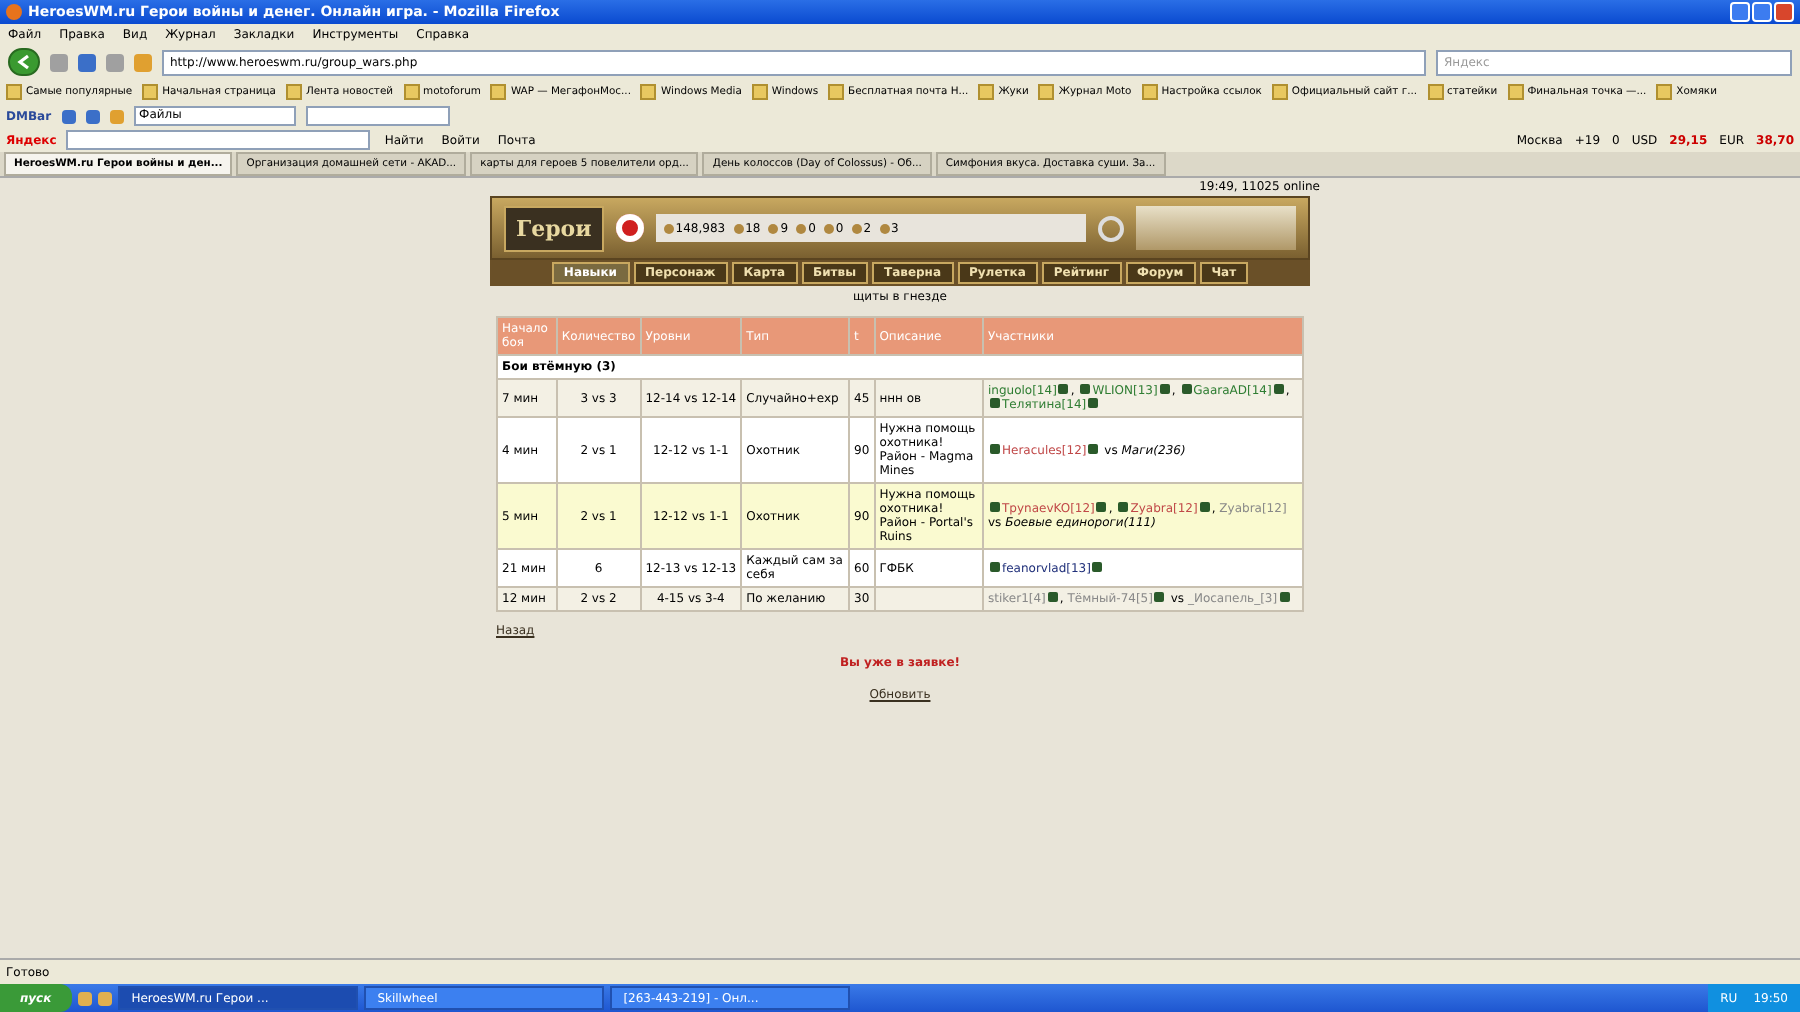  I want to click on game-logo: Герои, so click(554, 228).